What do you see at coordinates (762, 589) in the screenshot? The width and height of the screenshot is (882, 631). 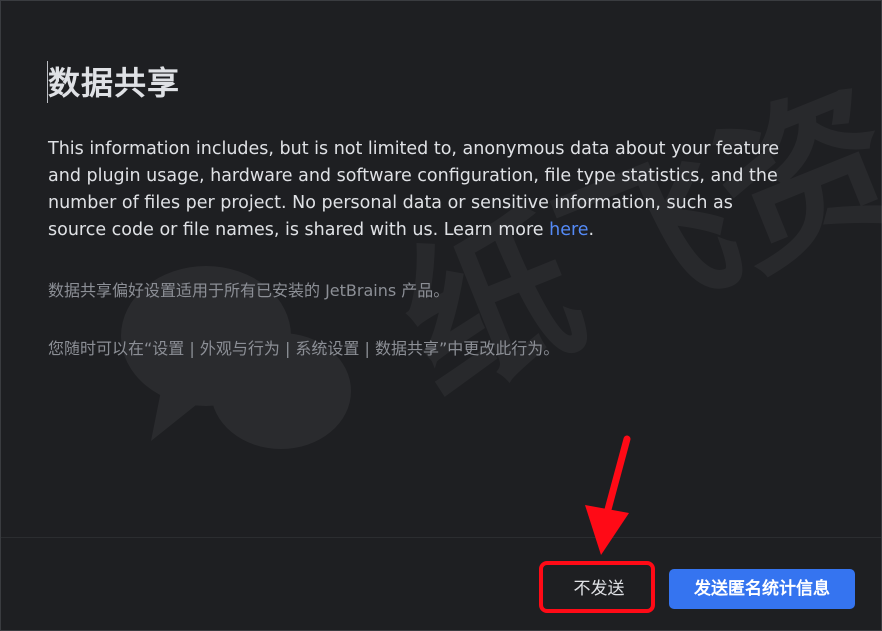 I see `send-anonymous-stats-button: 发送匿名统计信息` at bounding box center [762, 589].